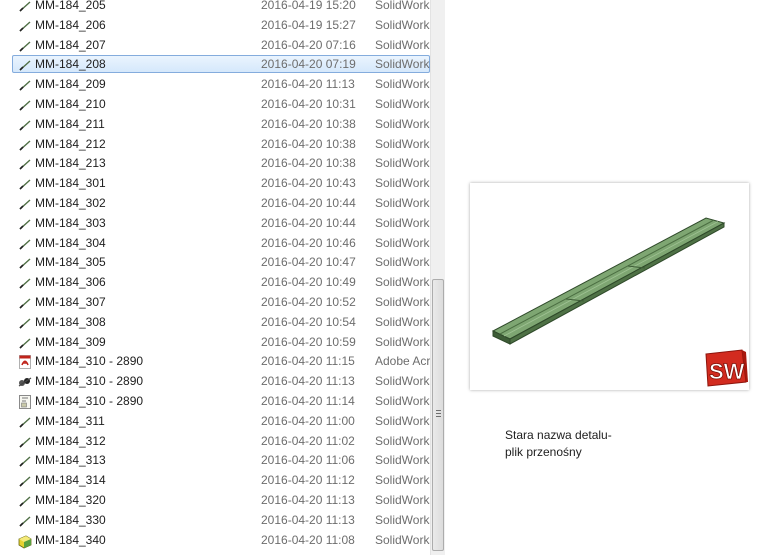 The height and width of the screenshot is (555, 760). Describe the element at coordinates (70, 123) in the screenshot. I see `file-name: MM-184_211` at that location.